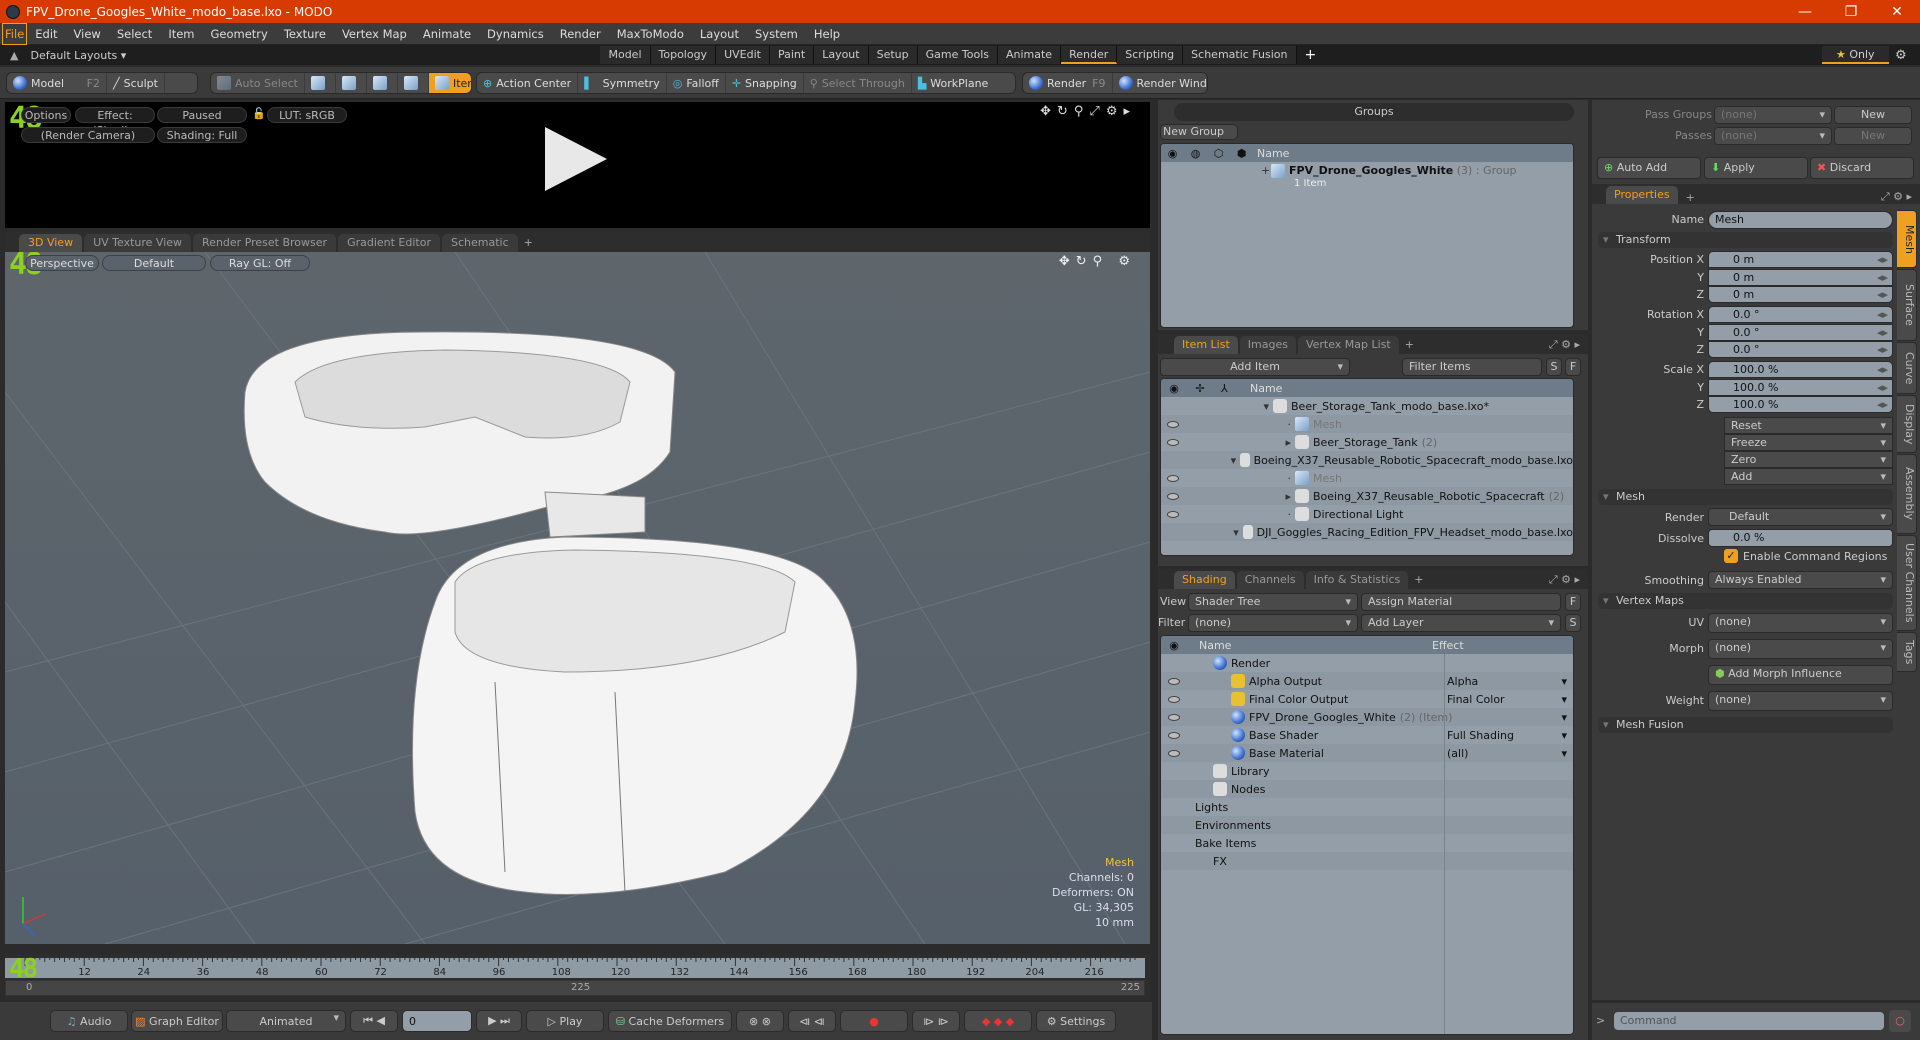 Image resolution: width=1920 pixels, height=1040 pixels. What do you see at coordinates (1554, 367) in the screenshot?
I see `filter-s-button: S` at bounding box center [1554, 367].